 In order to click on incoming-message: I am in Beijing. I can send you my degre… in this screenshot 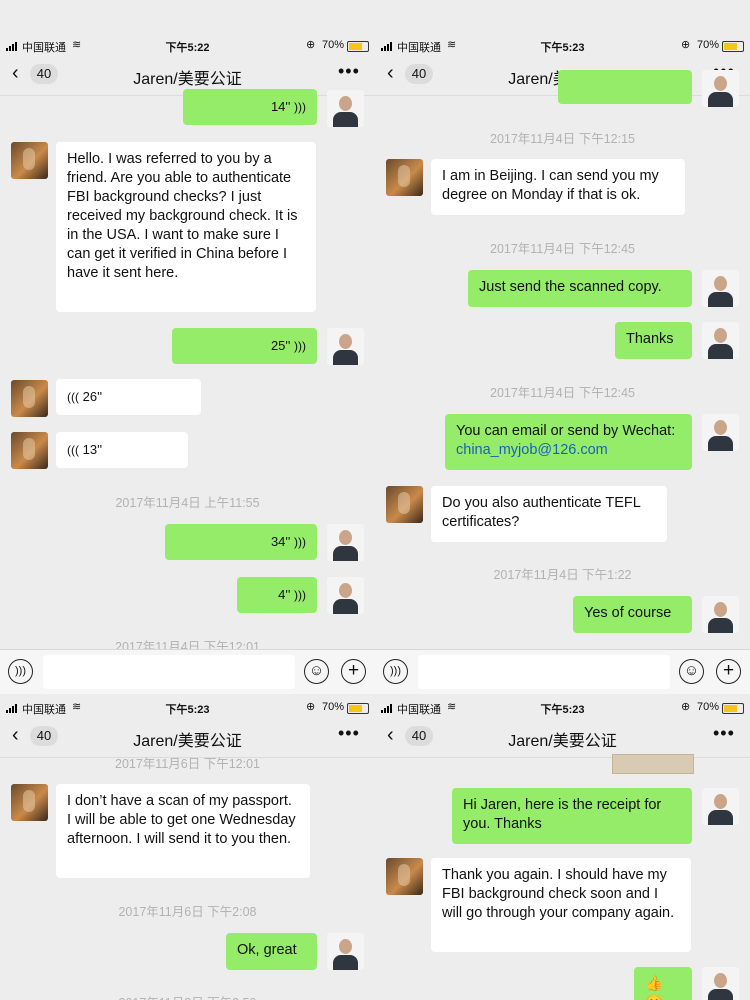, I will do `click(558, 187)`.